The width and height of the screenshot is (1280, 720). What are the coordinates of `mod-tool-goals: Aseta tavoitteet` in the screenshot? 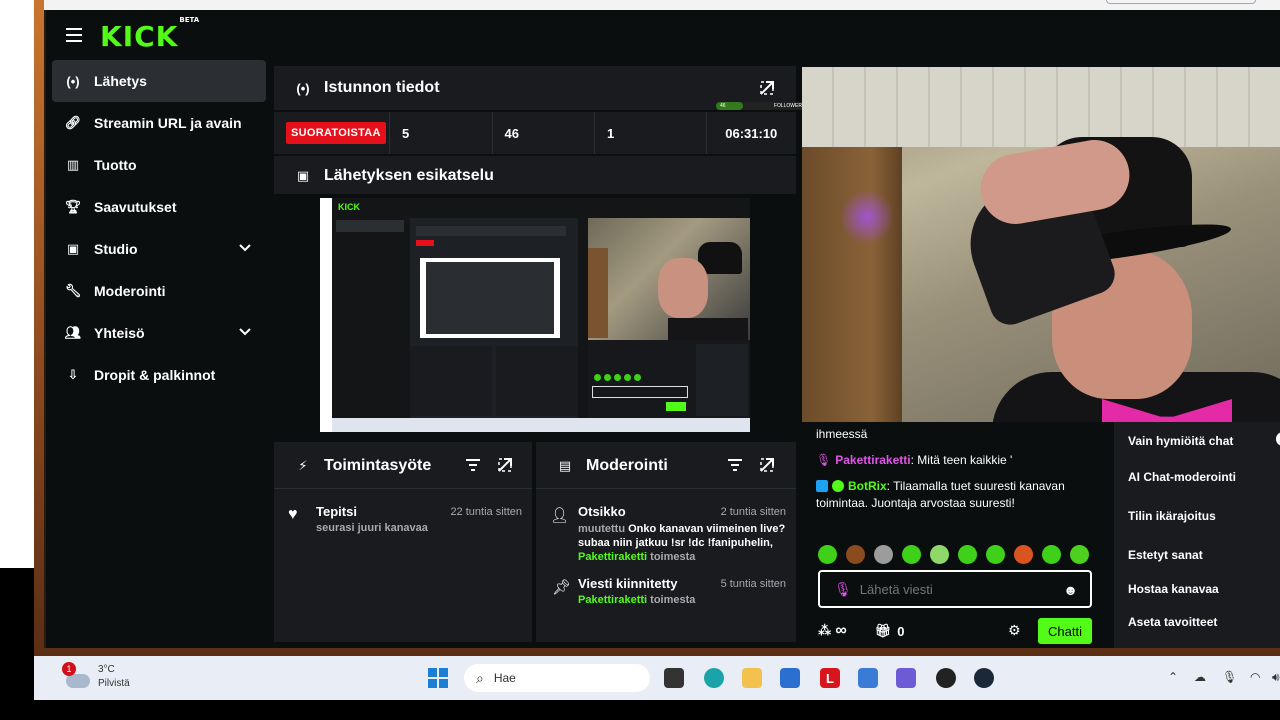 It's located at (1172, 622).